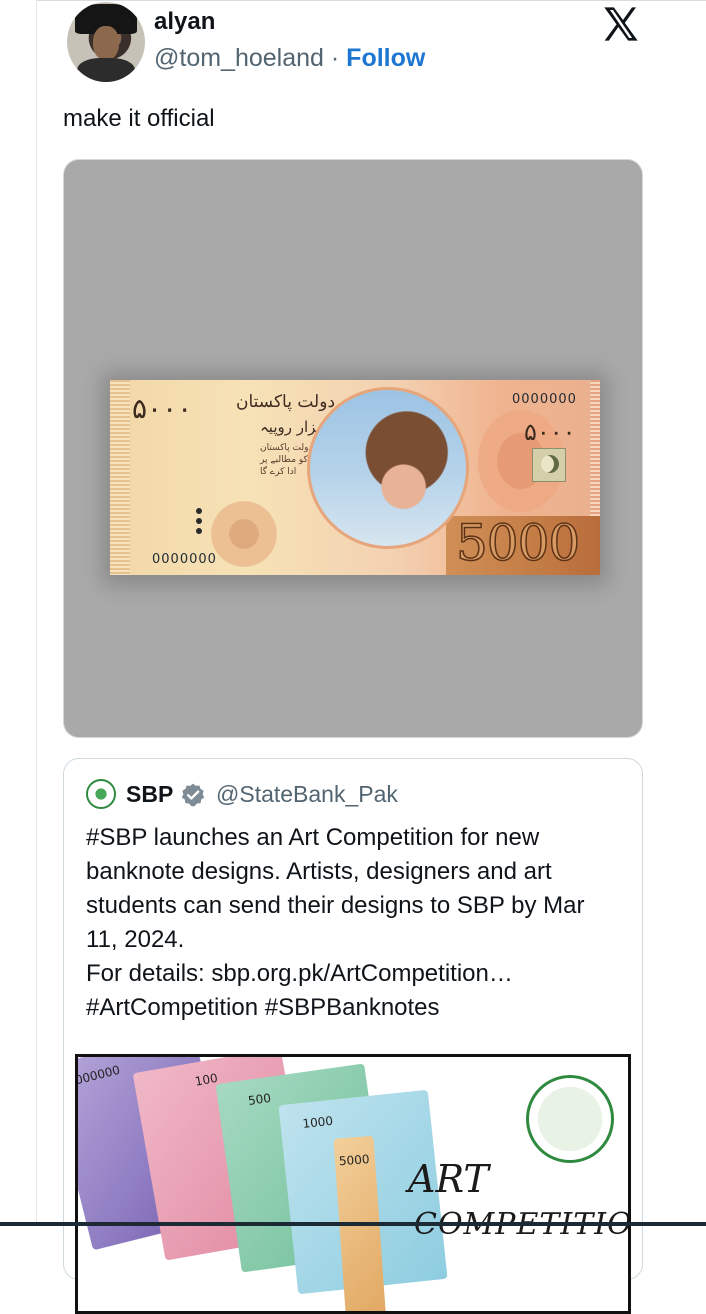  Describe the element at coordinates (621, 24) in the screenshot. I see `x-logo-icon` at that location.